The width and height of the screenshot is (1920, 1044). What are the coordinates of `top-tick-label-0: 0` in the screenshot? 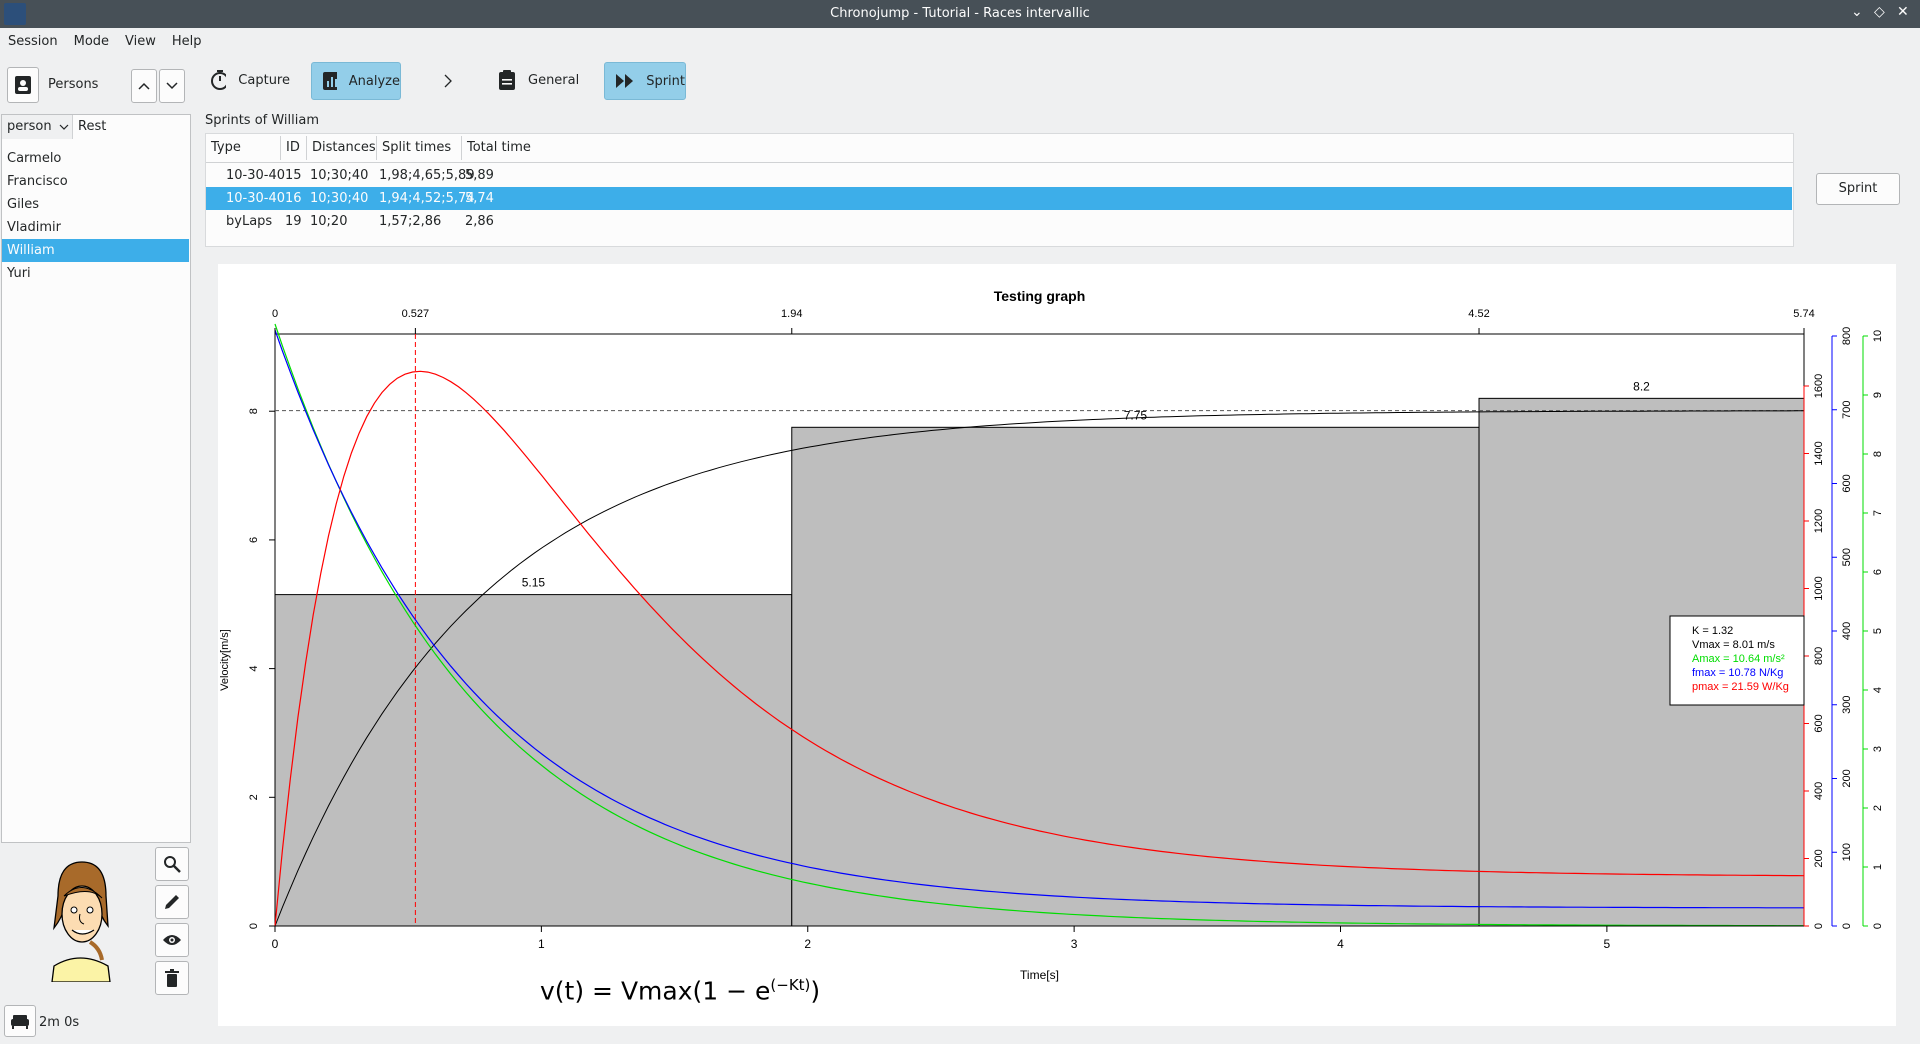 It's located at (275, 314).